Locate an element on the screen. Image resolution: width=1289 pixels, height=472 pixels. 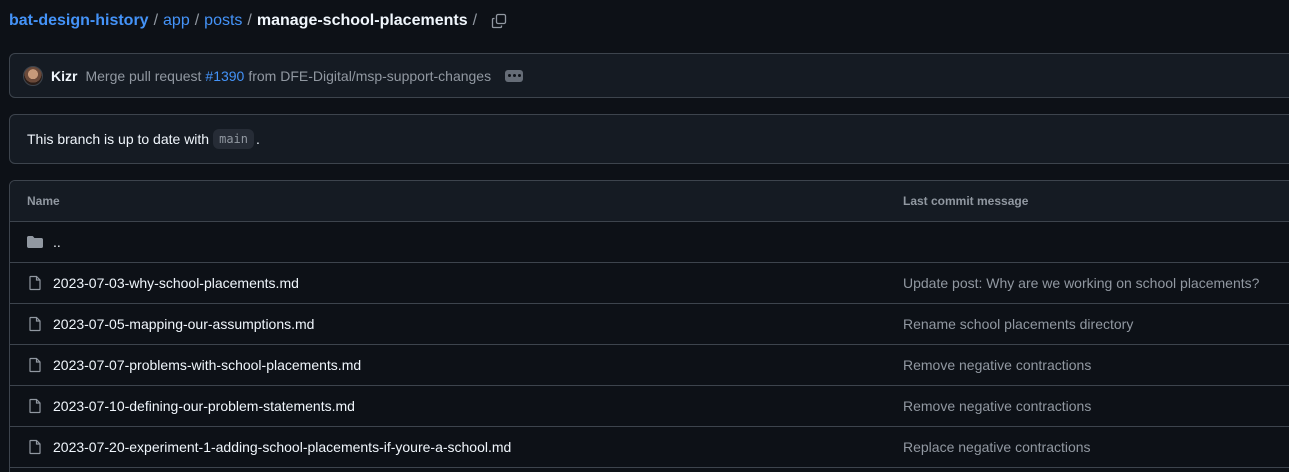
branch-status-banner: This branch is up to date with main . is located at coordinates (649, 139).